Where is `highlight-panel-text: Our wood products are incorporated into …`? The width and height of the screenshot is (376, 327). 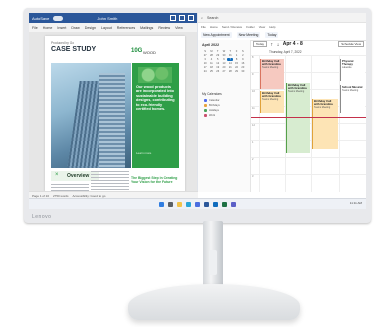
highlight-panel-text: Our wood products are incorporated into … is located at coordinates (155, 98).